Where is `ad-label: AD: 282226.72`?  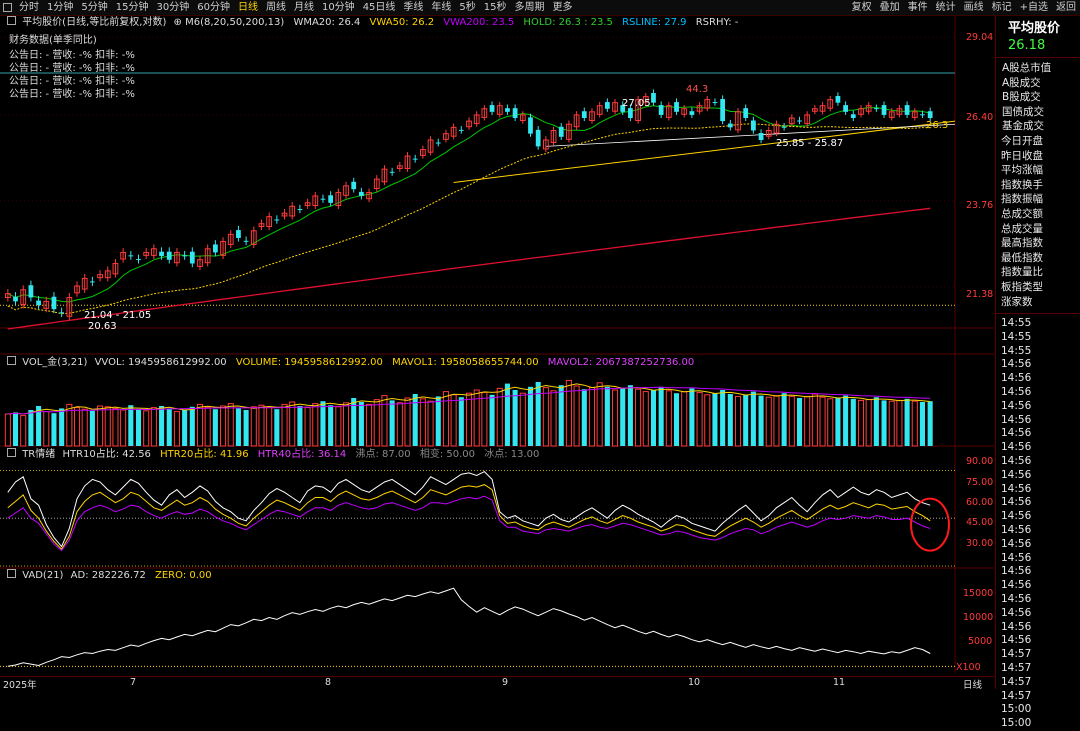 ad-label: AD: 282226.72 is located at coordinates (108, 575).